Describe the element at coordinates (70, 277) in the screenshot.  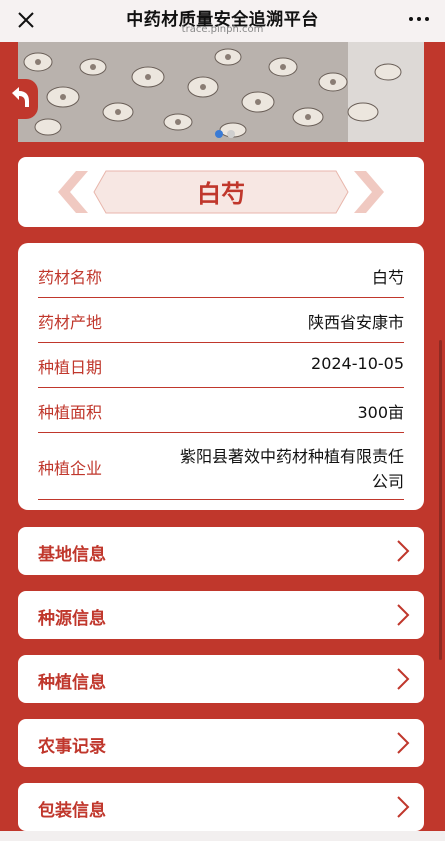
I see `info-label: 药材名称` at that location.